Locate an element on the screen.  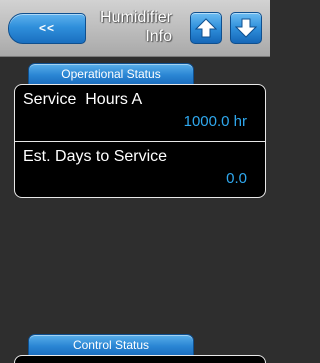
page-title: Humidifier Info is located at coordinates (130, 27).